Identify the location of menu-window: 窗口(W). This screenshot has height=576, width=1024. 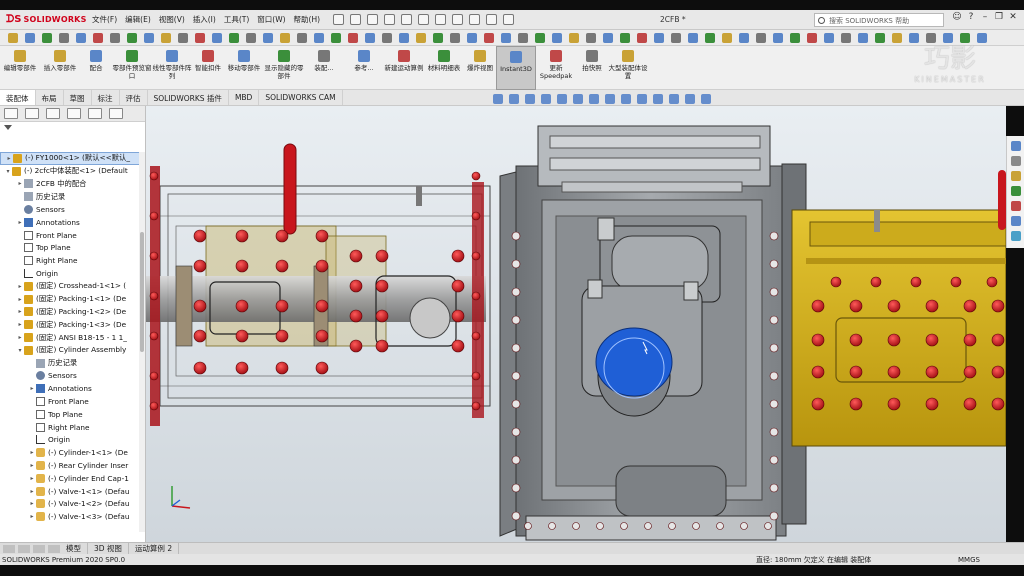
(271, 19).